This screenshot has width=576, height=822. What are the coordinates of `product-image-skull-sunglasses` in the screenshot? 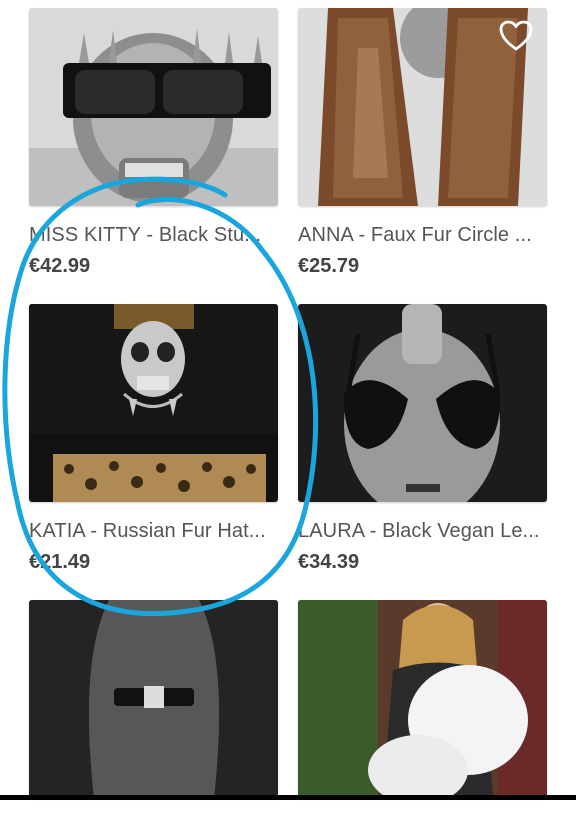 It's located at (153, 107).